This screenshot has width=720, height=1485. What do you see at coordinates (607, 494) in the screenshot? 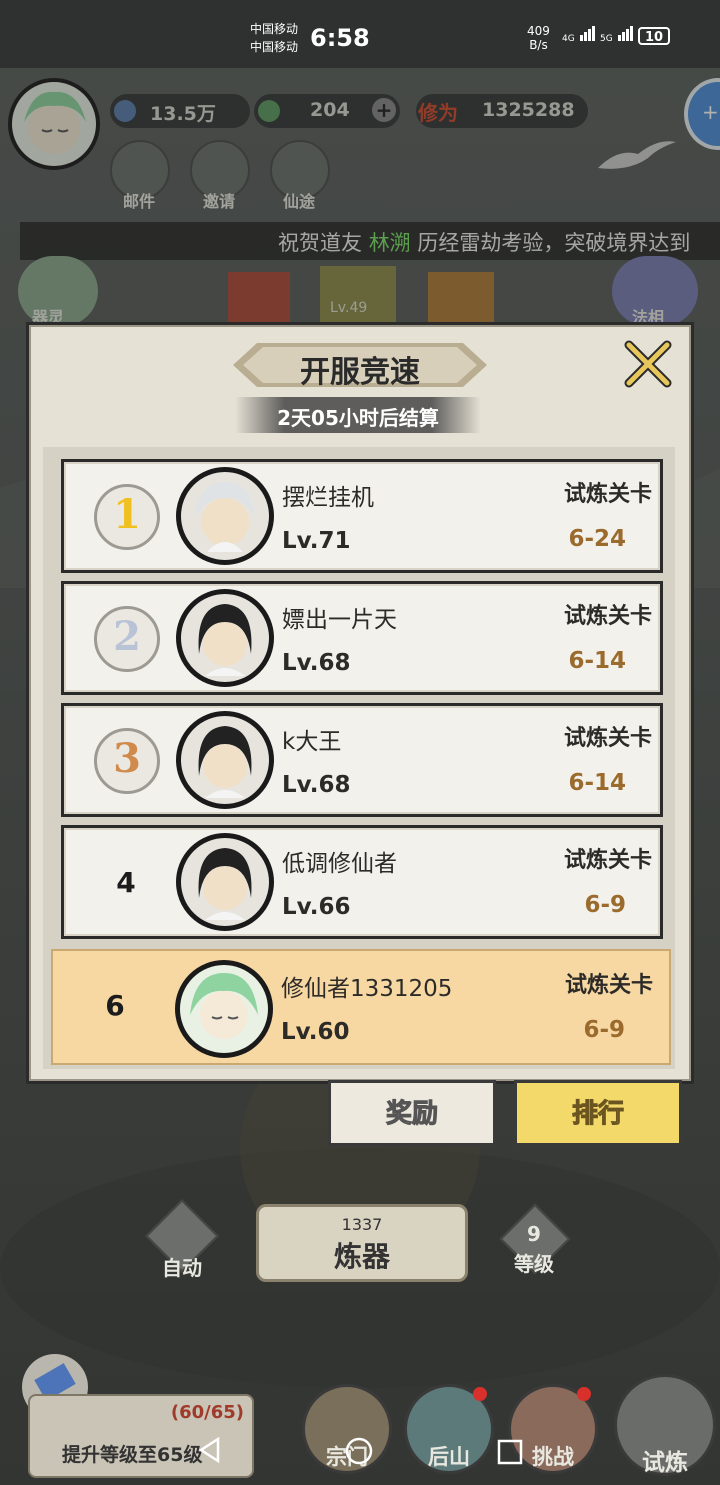
I see `rank-1-stage-label: 试炼关卡` at bounding box center [607, 494].